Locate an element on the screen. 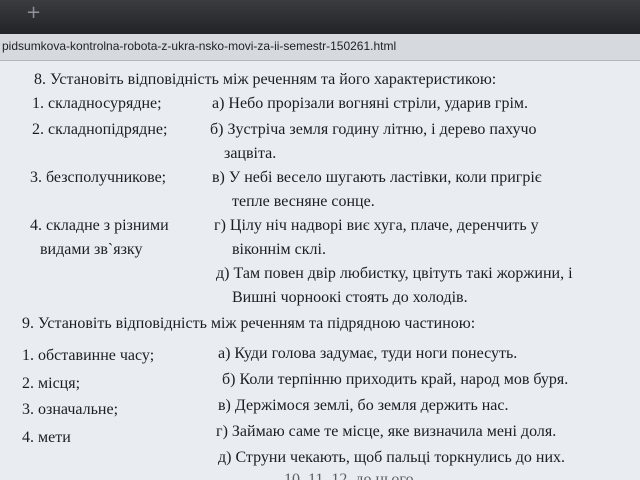  q10-cut-off-line: 10. 11. 12. до цього is located at coordinates (349, 475).